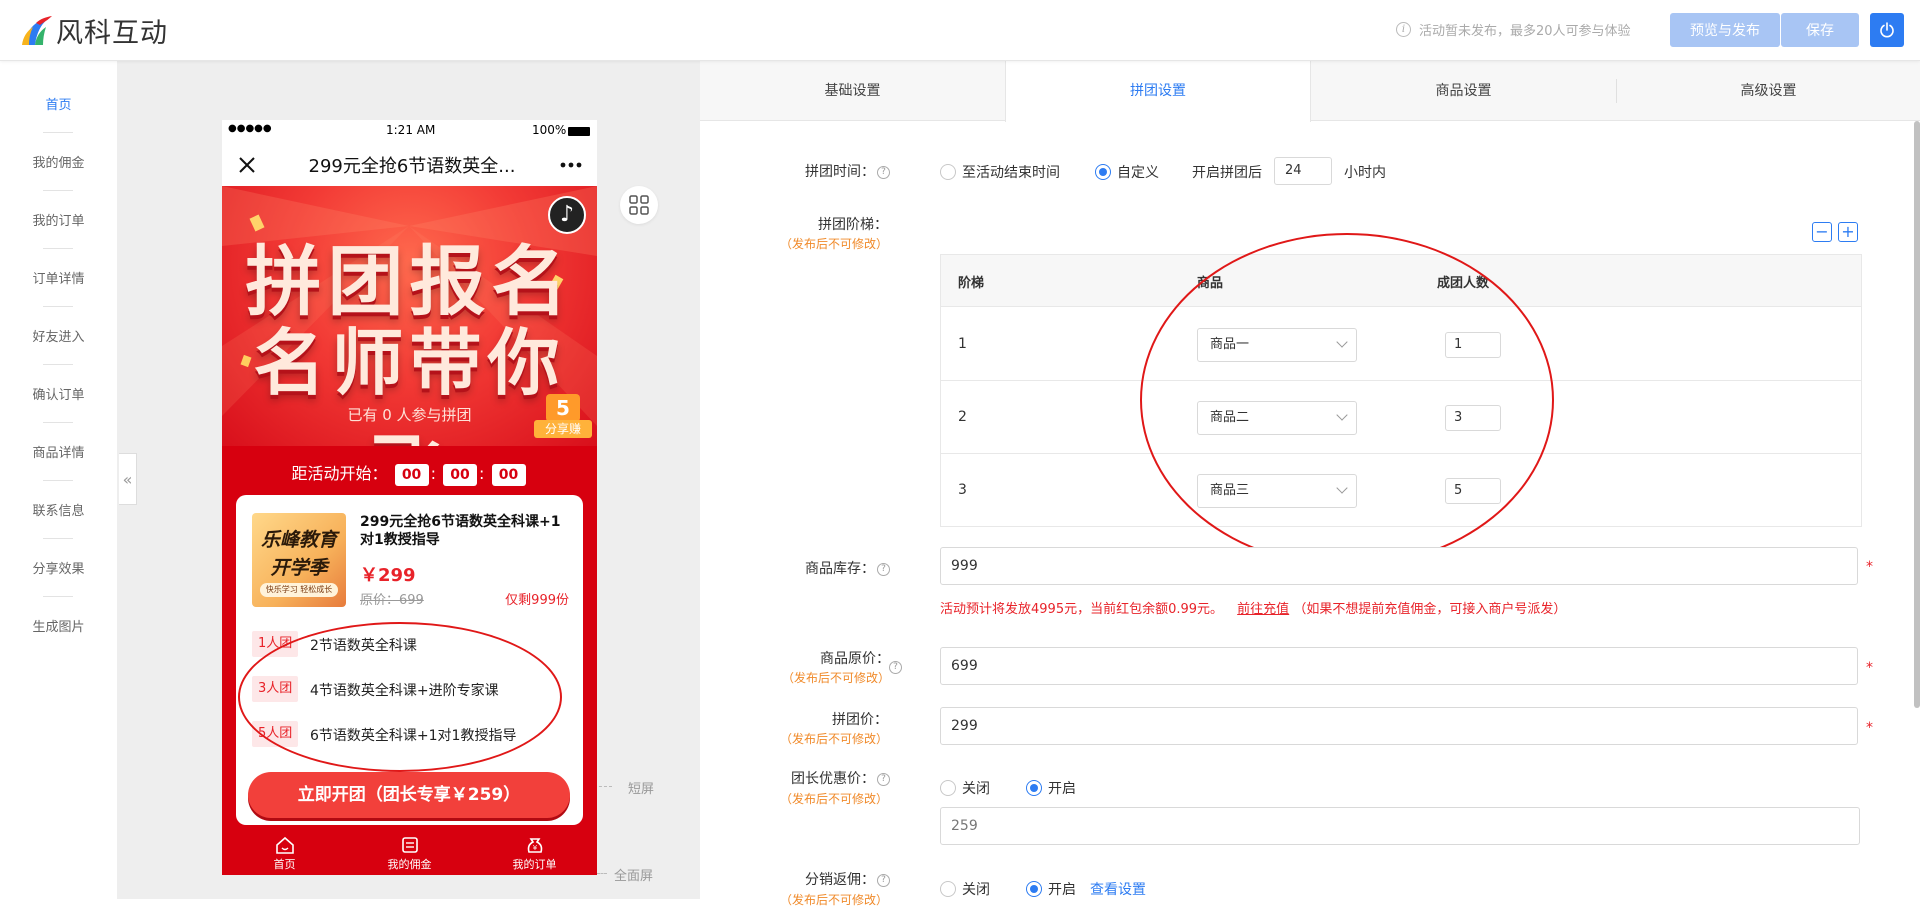 This screenshot has width=1920, height=908. Describe the element at coordinates (1400, 826) in the screenshot. I see `leader-price-input: 259` at that location.